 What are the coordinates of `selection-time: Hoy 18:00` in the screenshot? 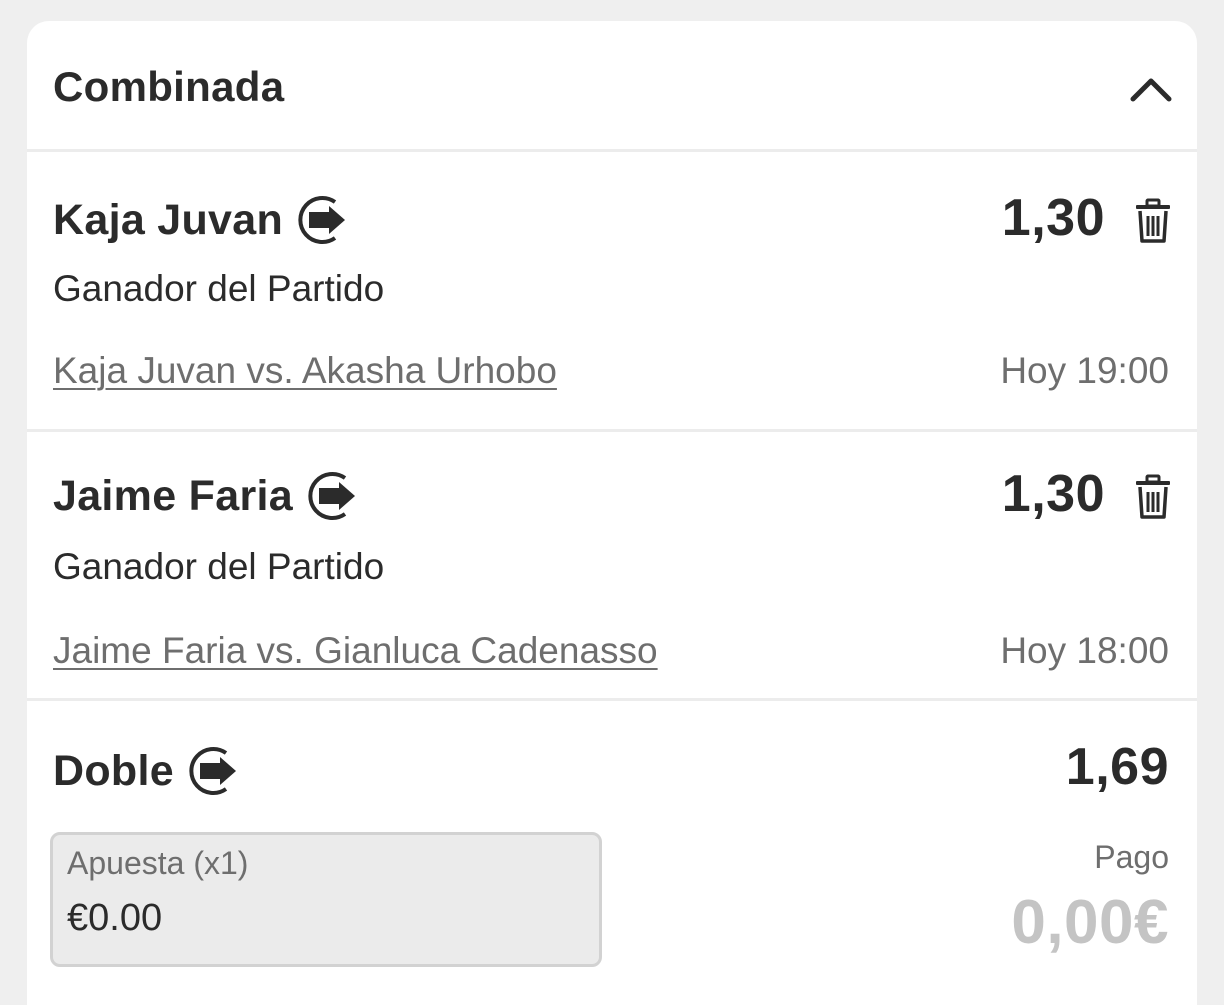 It's located at (1084, 650).